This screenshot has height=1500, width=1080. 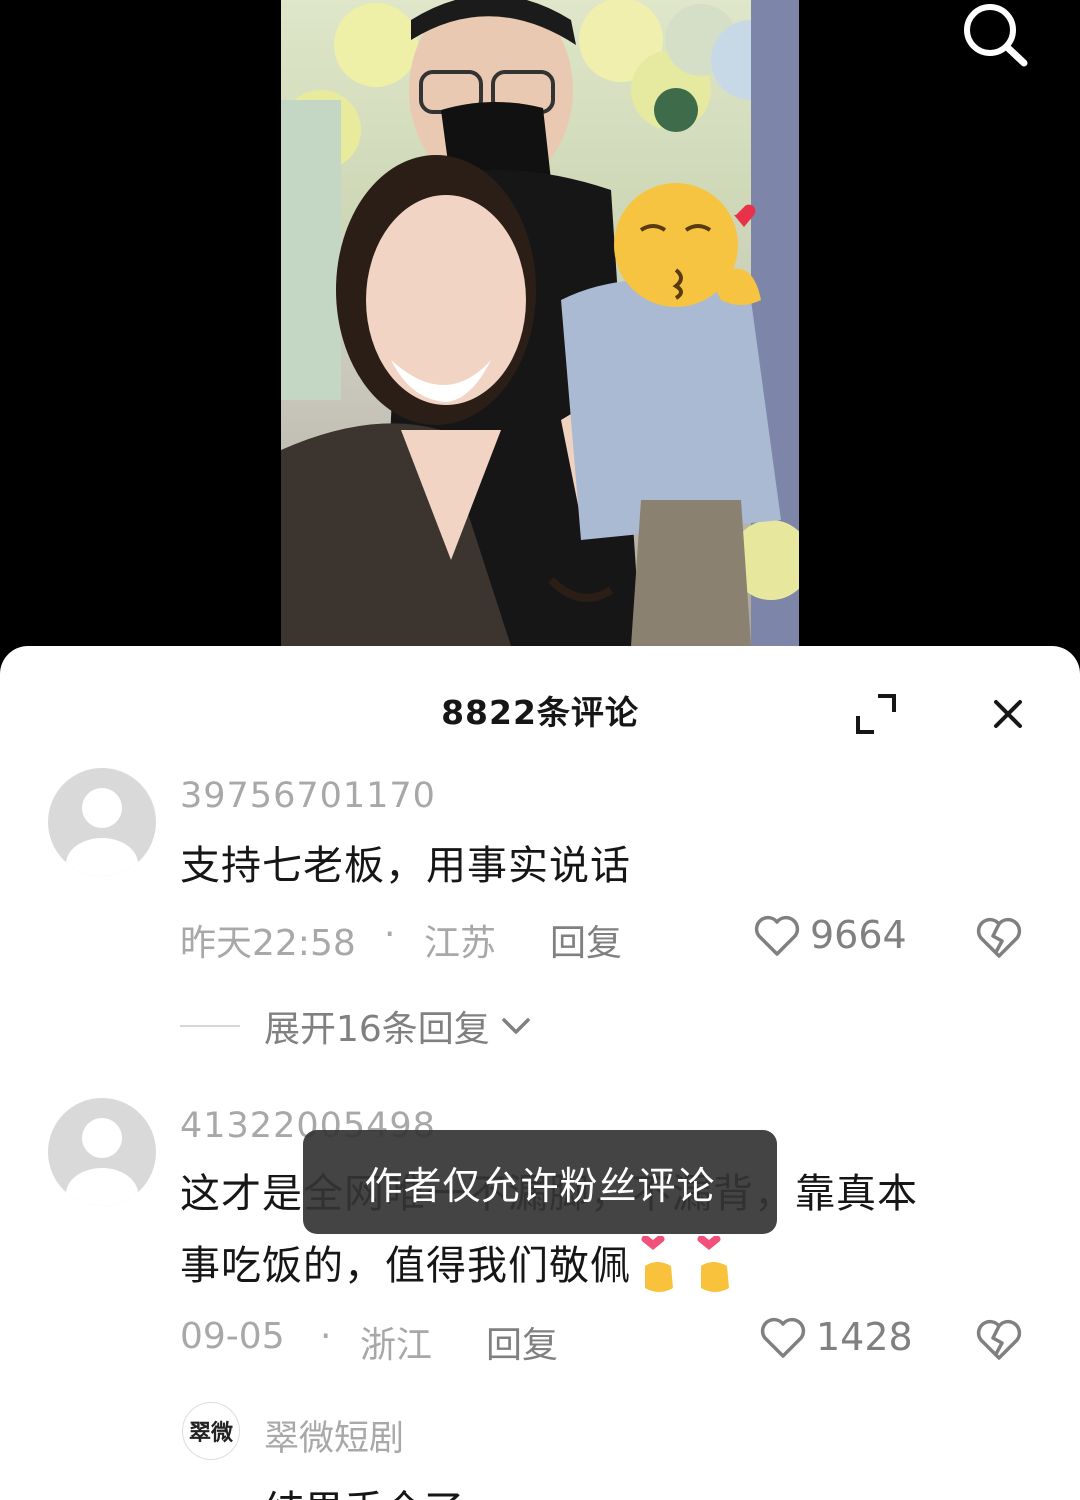 I want to click on like-button: 1428, so click(x=835, y=1337).